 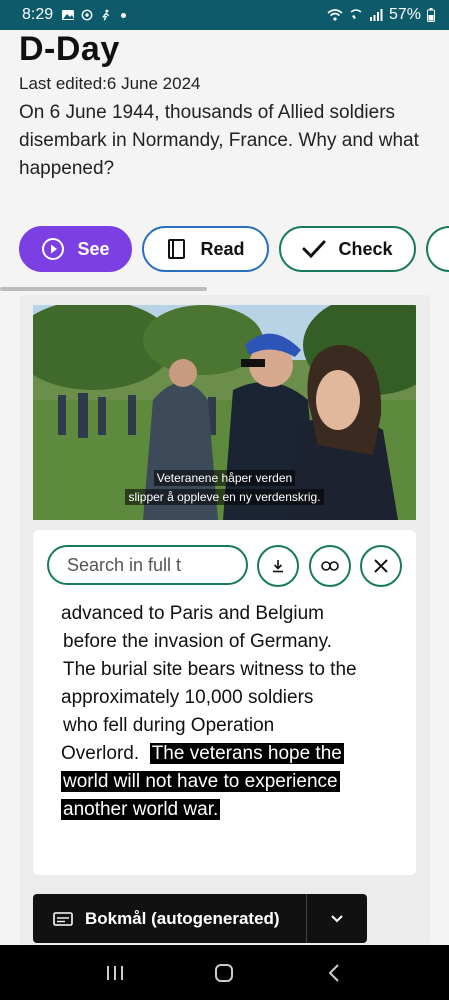 What do you see at coordinates (124, 564) in the screenshot?
I see `search-placeholder: Search in full t` at bounding box center [124, 564].